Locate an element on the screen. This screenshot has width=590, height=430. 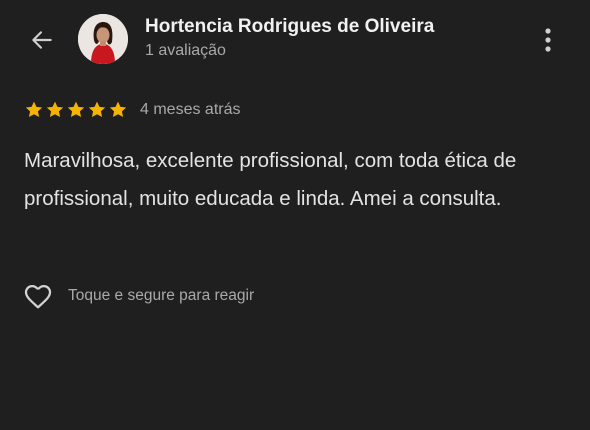
back-button is located at coordinates (42, 40).